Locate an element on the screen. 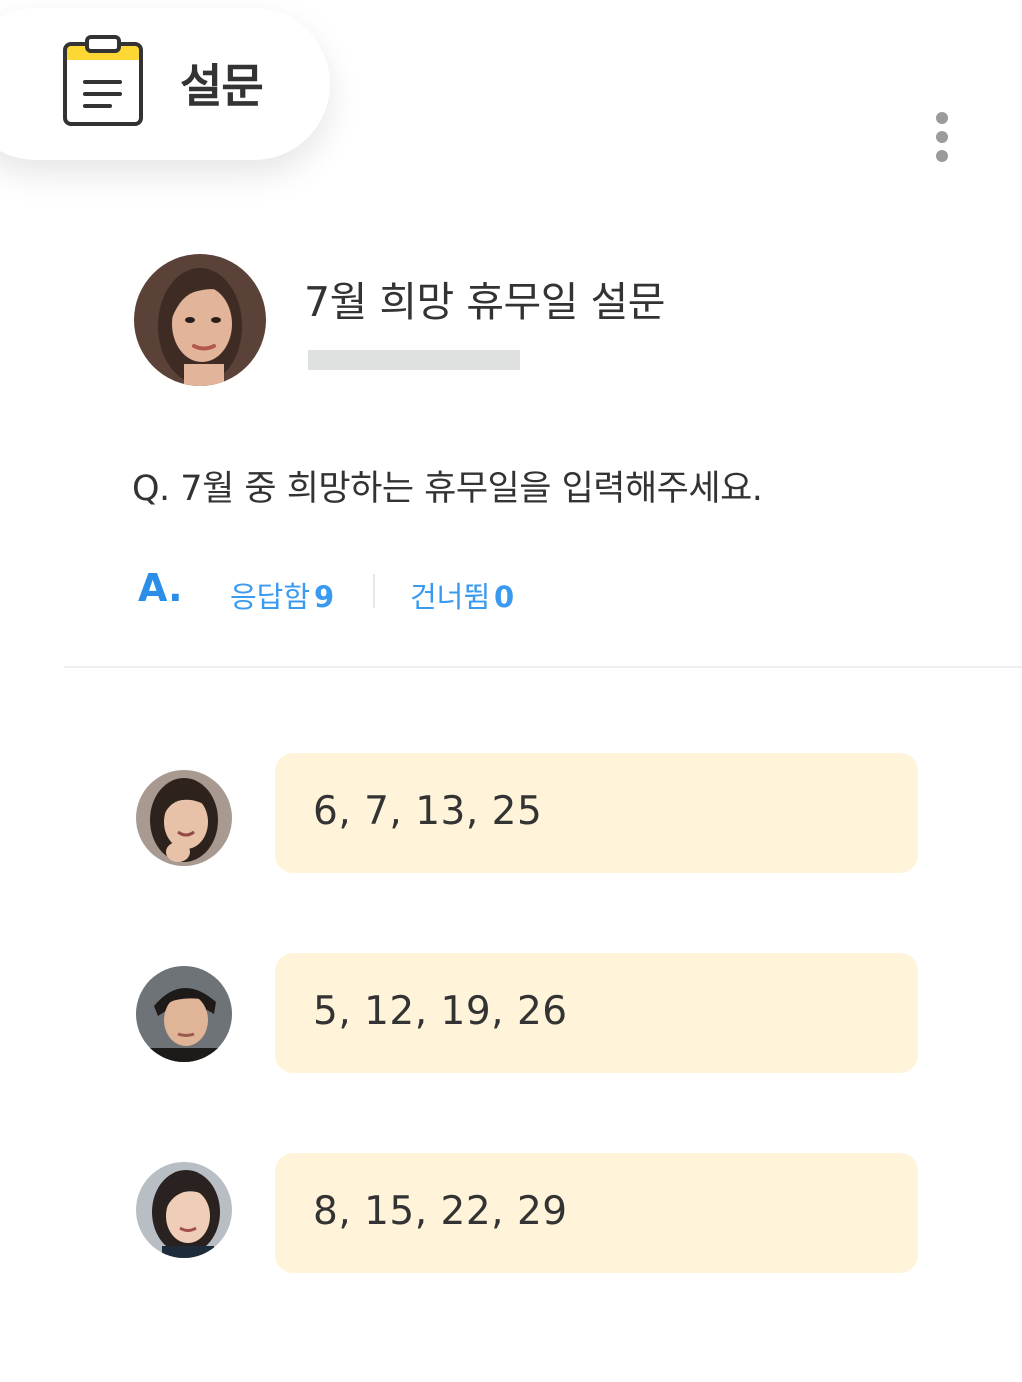 The image size is (1022, 1382). section-divider is located at coordinates (543, 667).